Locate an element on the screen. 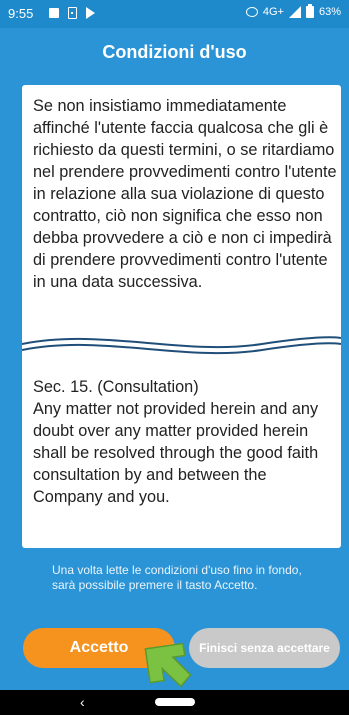 This screenshot has width=349, height=715. signal-icon is located at coordinates (294, 12).